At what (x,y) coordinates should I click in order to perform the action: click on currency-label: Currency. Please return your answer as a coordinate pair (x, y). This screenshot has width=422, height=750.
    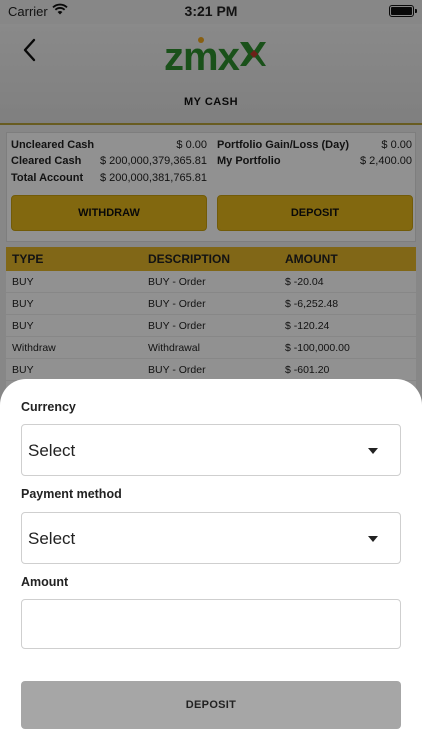
    Looking at the image, I should click on (48, 407).